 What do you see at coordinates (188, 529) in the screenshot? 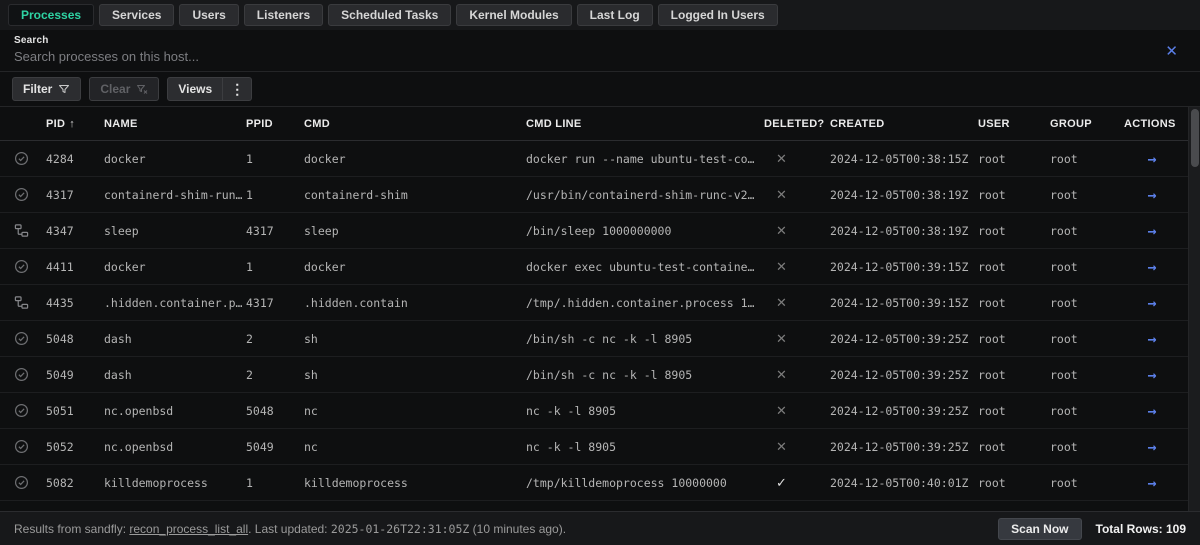
I see `sandfly-name-link: recon_process_list_all` at bounding box center [188, 529].